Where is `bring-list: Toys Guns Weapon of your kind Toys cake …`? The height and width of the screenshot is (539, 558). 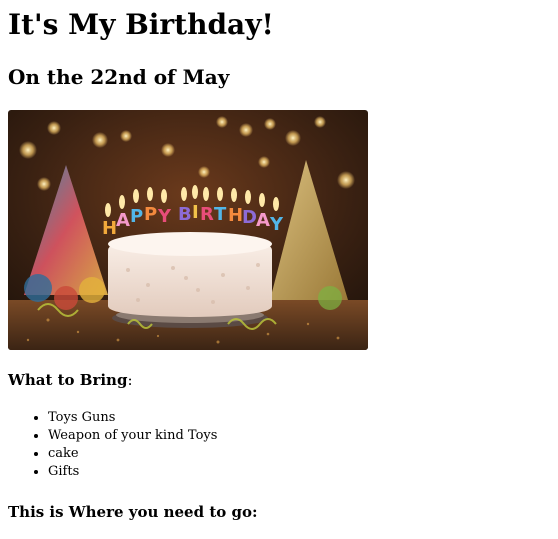 bring-list: Toys Guns Weapon of your kind Toys cake … is located at coordinates (112, 445).